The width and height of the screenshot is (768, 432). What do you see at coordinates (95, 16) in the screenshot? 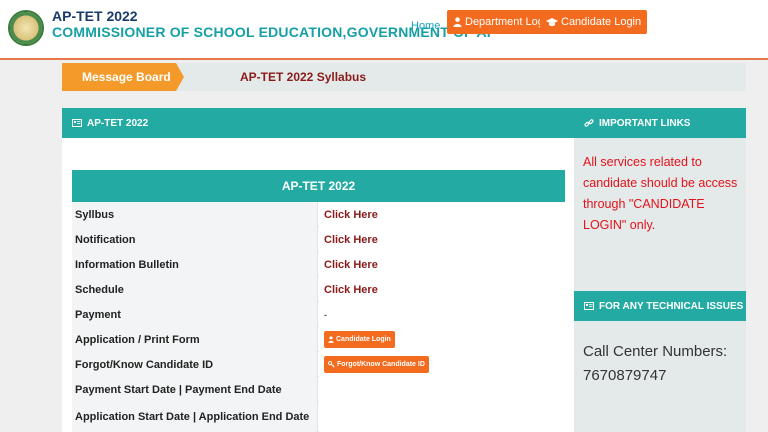
I see `site-title: AP-TET 2022` at bounding box center [95, 16].